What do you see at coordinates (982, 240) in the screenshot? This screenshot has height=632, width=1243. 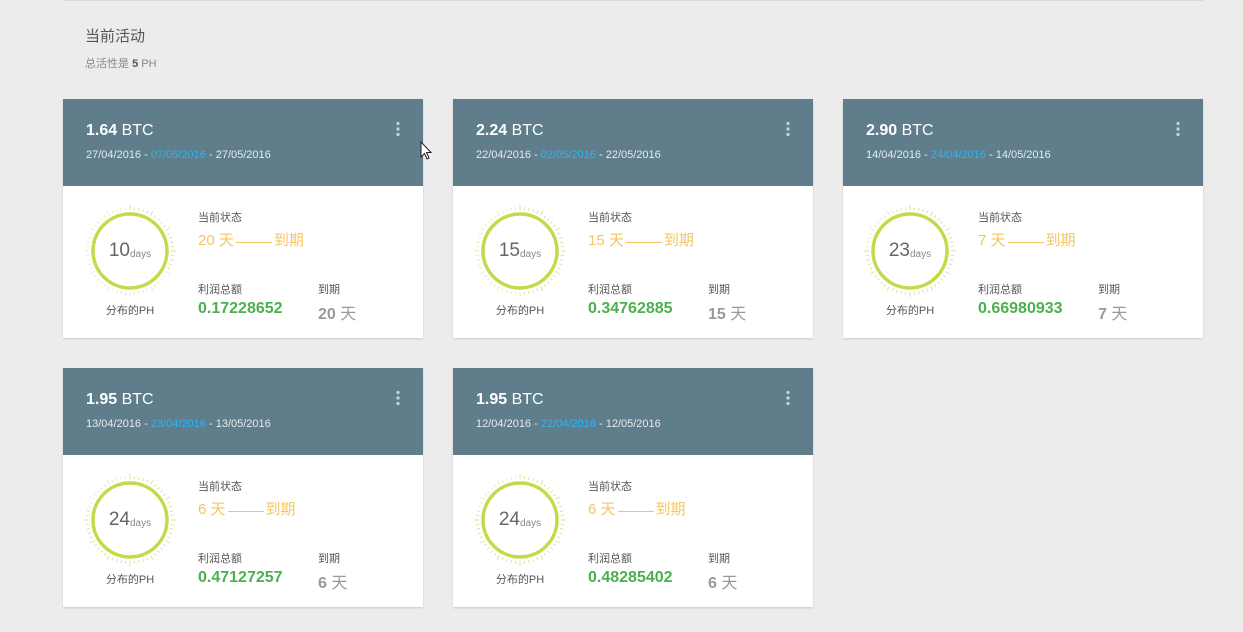 I see `status-days: 7` at bounding box center [982, 240].